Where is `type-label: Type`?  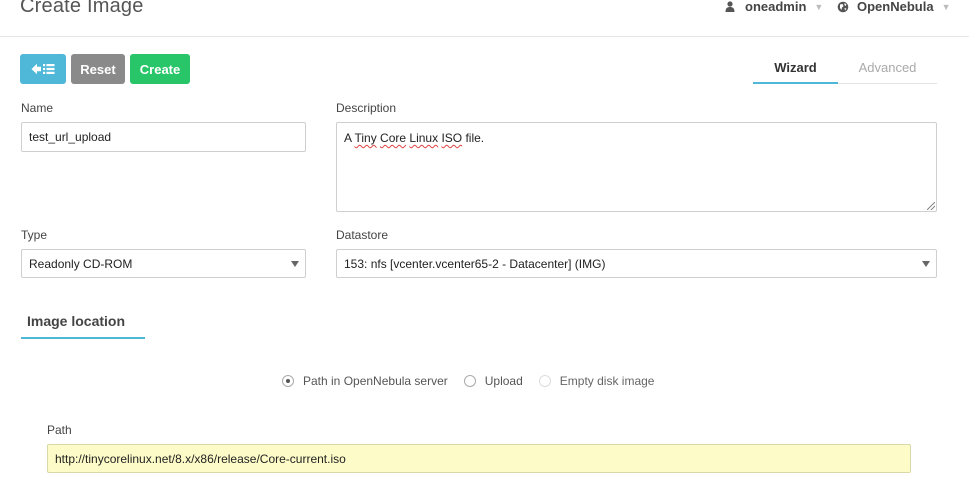
type-label: Type is located at coordinates (34, 235).